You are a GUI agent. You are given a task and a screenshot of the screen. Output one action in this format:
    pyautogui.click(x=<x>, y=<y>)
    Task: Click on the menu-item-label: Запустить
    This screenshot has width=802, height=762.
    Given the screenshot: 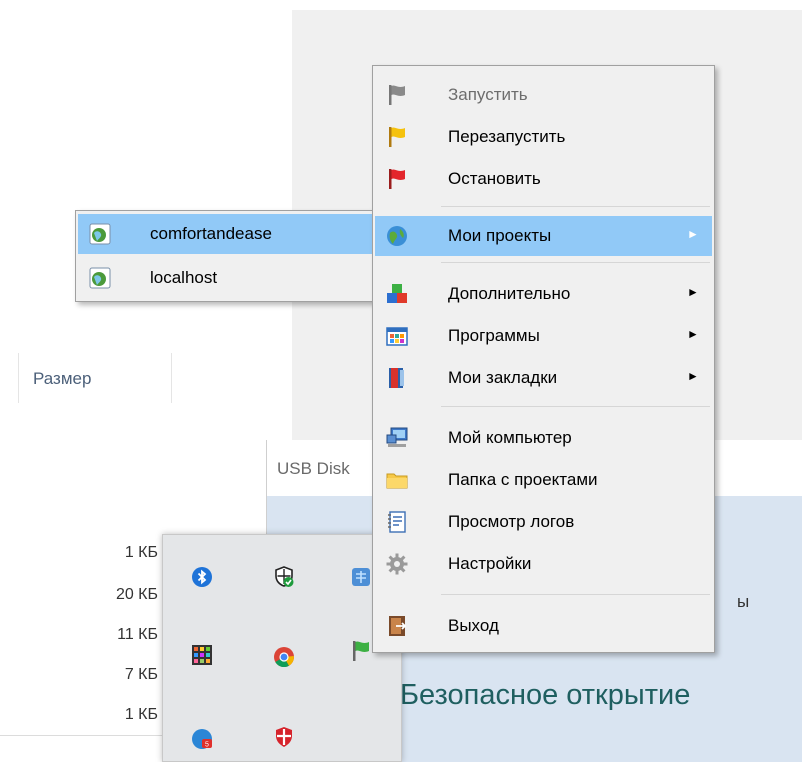 What is the action you would take?
    pyautogui.click(x=488, y=94)
    